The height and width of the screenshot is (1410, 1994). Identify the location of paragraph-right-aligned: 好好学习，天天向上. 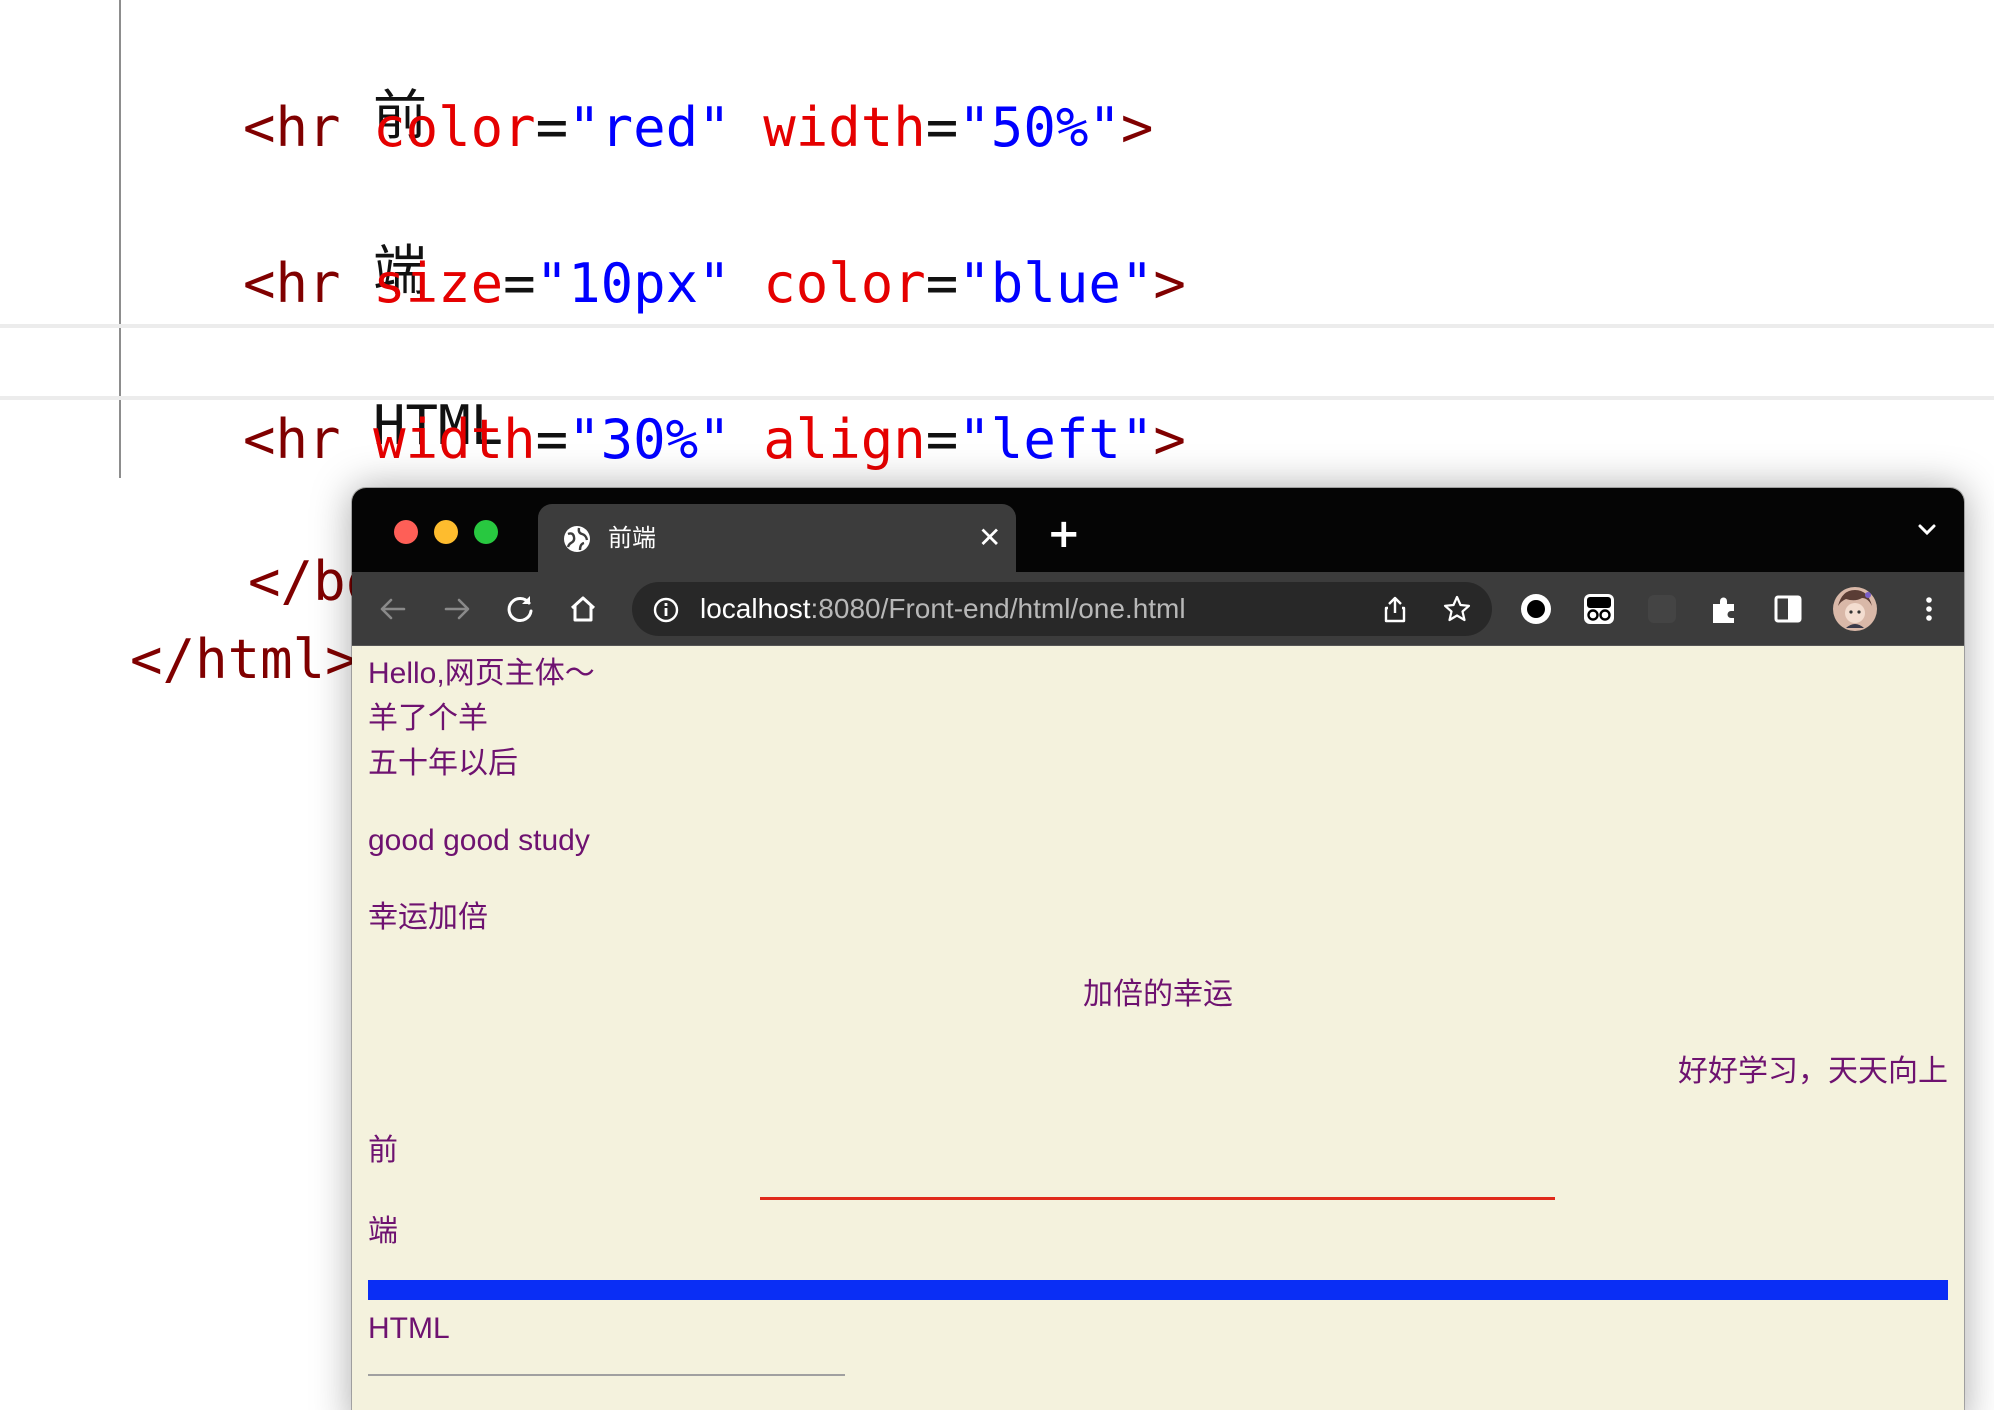
(1813, 1071).